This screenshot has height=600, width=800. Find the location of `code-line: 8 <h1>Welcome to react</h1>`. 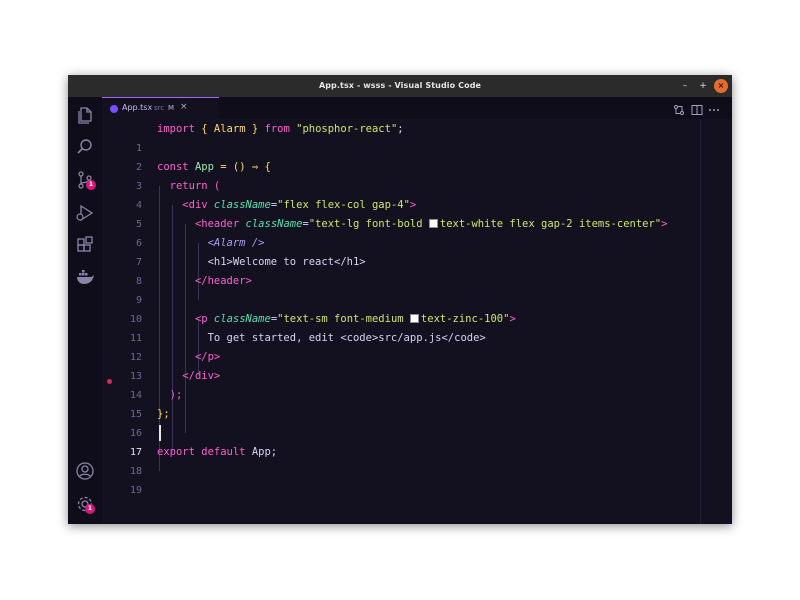

code-line: 8 <h1>Welcome to react</h1> is located at coordinates (412, 270).